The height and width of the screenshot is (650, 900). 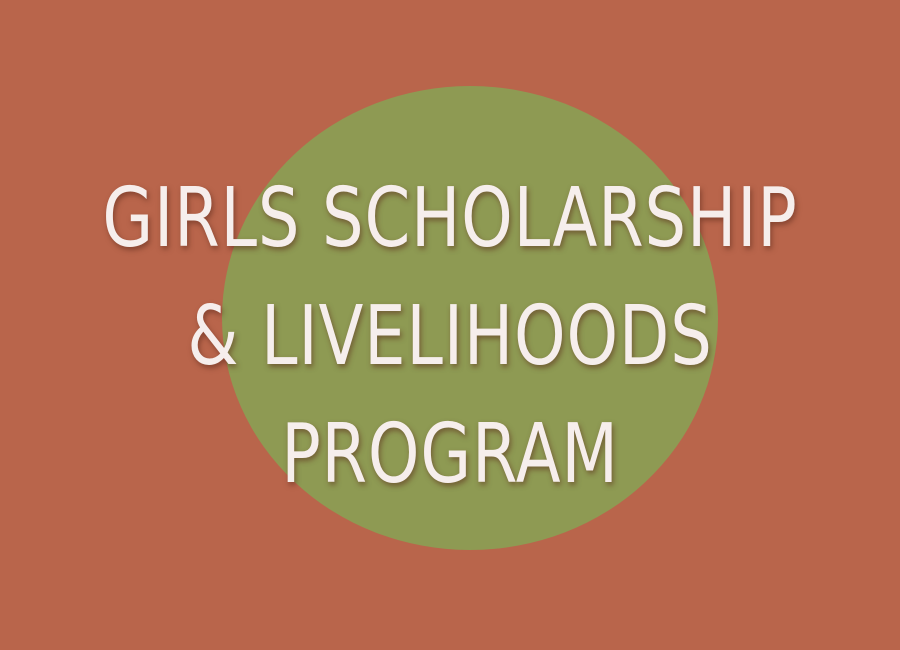 I want to click on title-line-1: GIRLS SCHOLARSHIP, so click(x=450, y=218).